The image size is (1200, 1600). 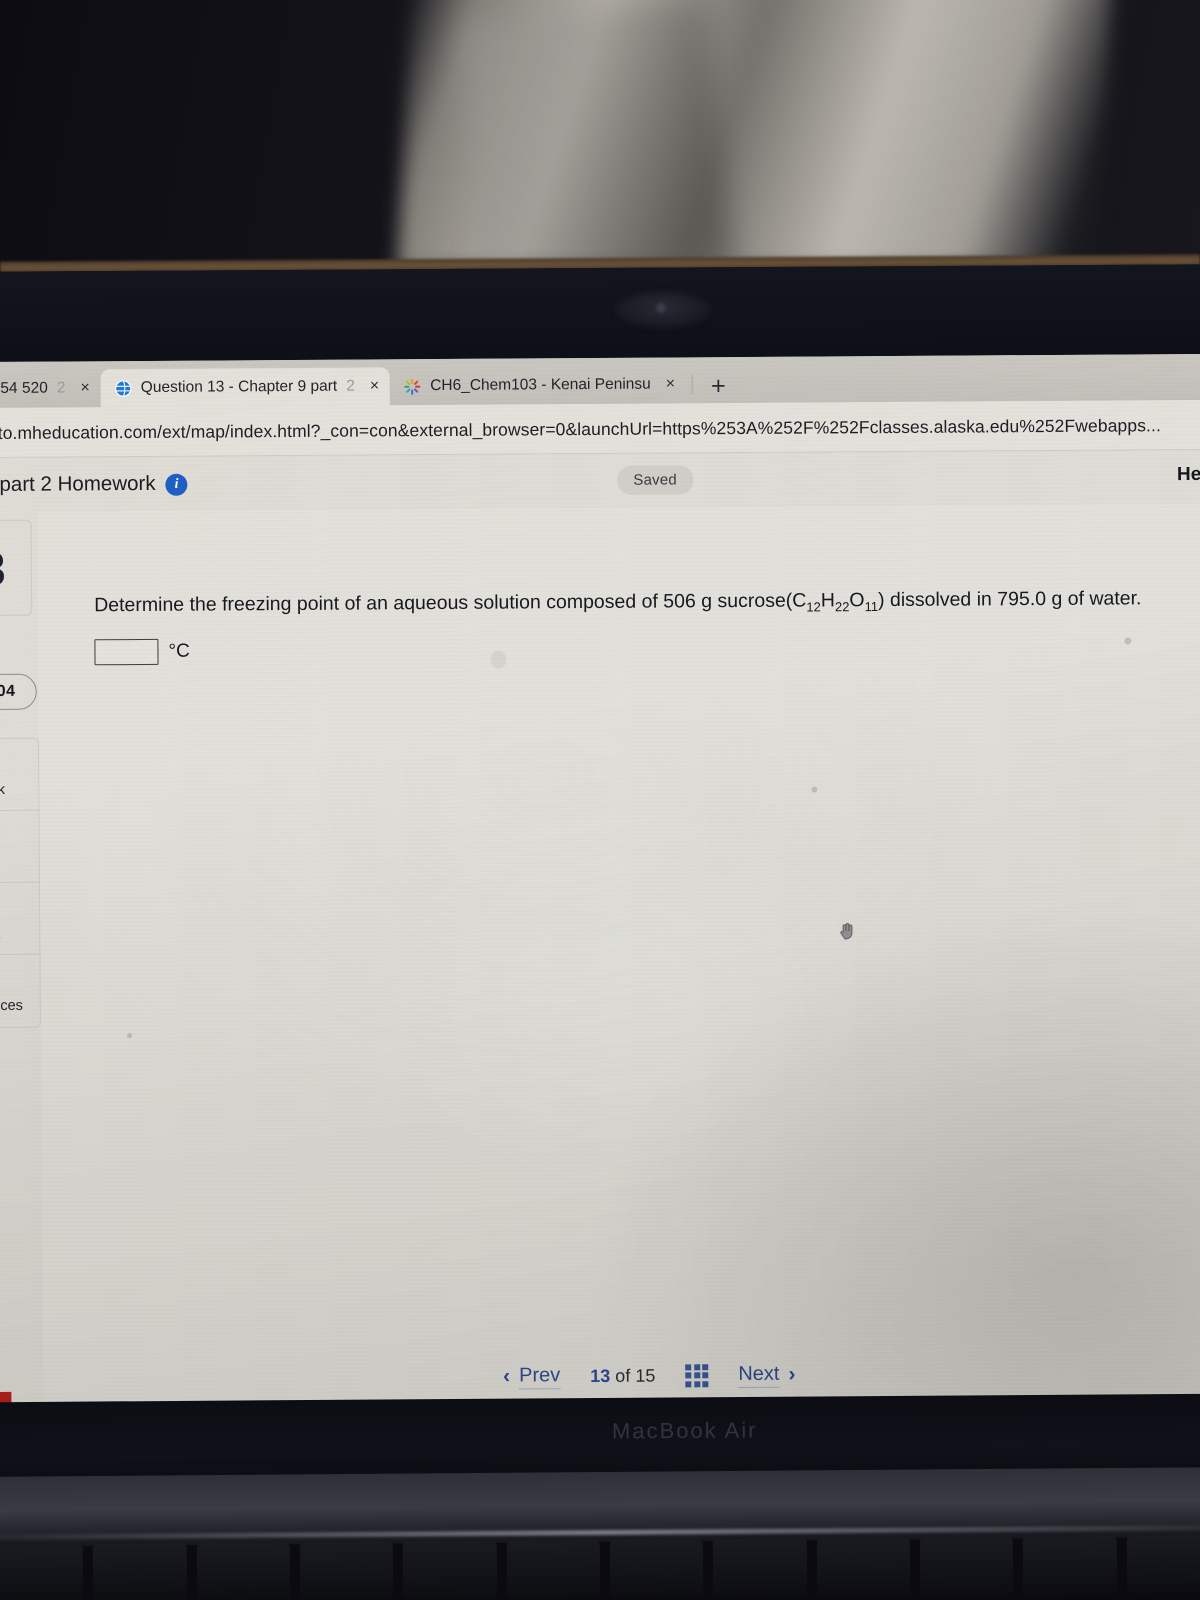 What do you see at coordinates (600, 317) in the screenshot?
I see `screen-bezel-top` at bounding box center [600, 317].